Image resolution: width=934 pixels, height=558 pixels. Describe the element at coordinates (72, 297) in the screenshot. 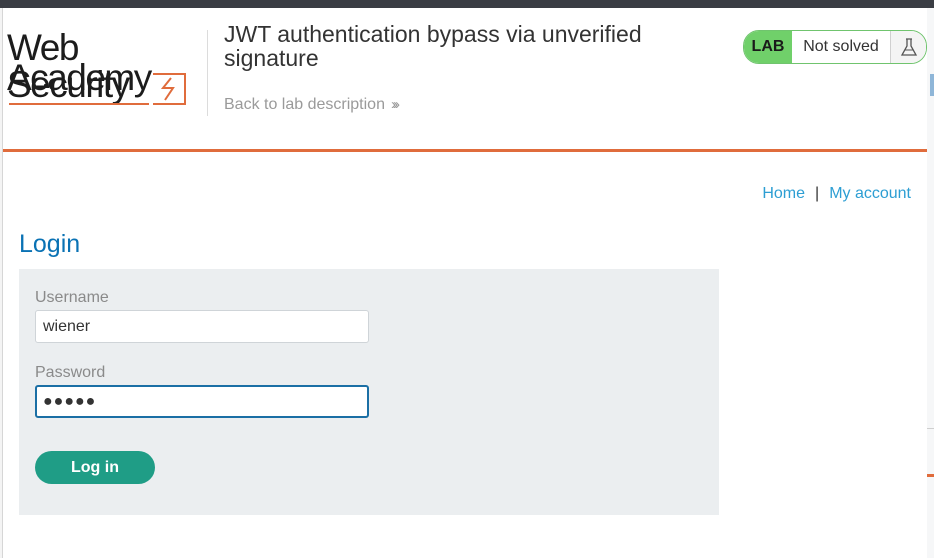

I see `username-label: Username` at that location.